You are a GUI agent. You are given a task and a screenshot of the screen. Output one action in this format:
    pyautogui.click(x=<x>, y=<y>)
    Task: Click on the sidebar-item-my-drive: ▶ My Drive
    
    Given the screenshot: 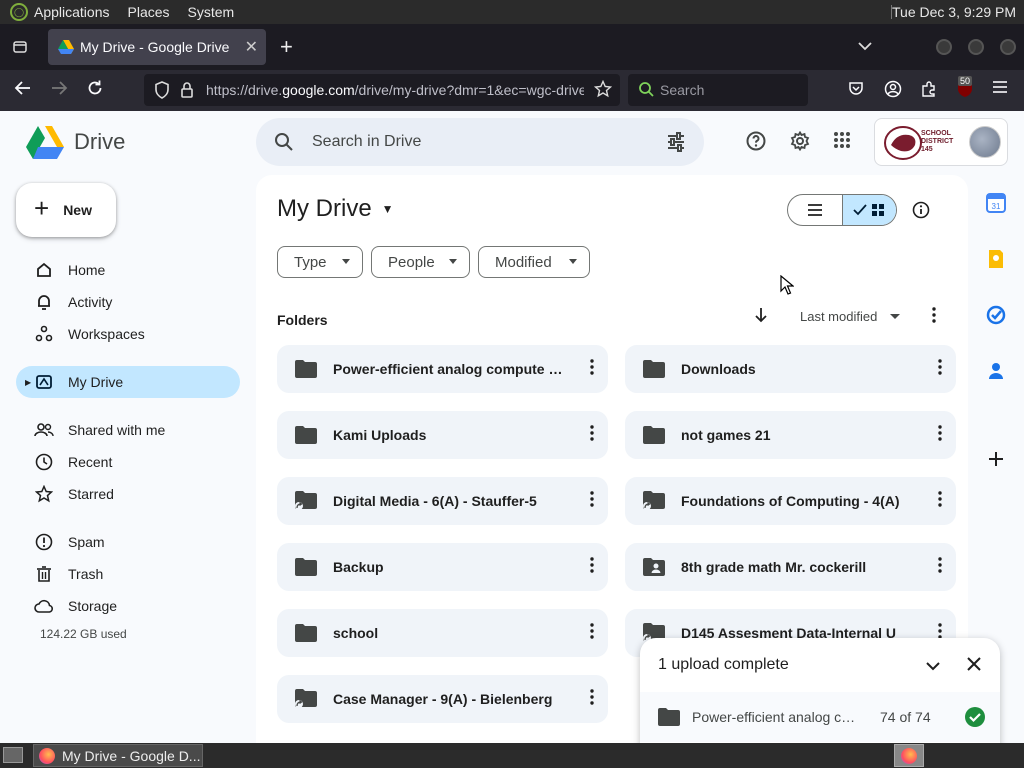 What is the action you would take?
    pyautogui.click(x=128, y=382)
    